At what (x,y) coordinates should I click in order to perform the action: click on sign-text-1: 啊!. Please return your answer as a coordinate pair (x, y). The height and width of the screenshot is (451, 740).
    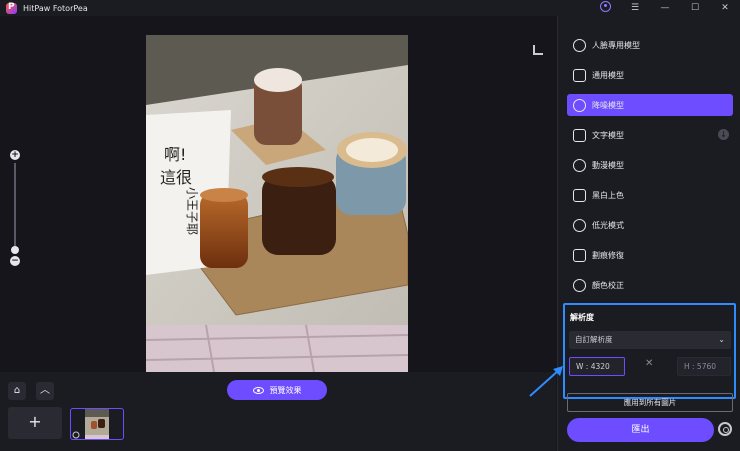
    Looking at the image, I should click on (175, 154).